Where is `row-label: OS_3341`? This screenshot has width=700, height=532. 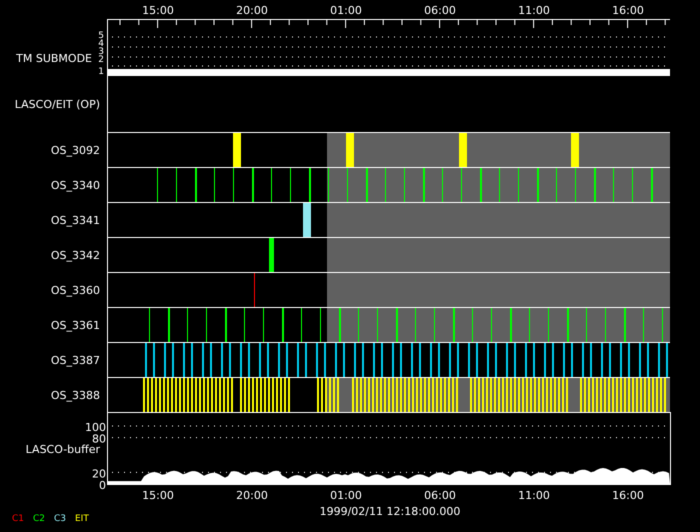
row-label: OS_3341 is located at coordinates (75, 220).